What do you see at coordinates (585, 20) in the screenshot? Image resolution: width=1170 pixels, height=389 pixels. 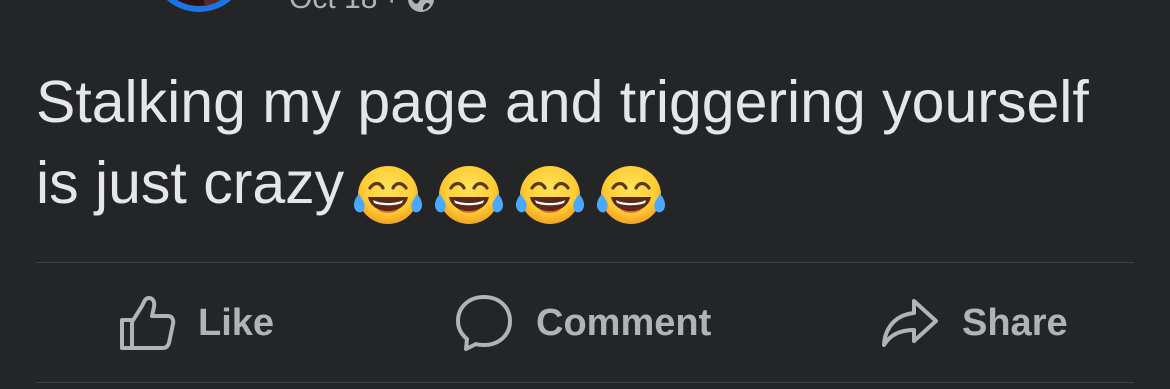 I see `post-header: Oct 18 ·` at bounding box center [585, 20].